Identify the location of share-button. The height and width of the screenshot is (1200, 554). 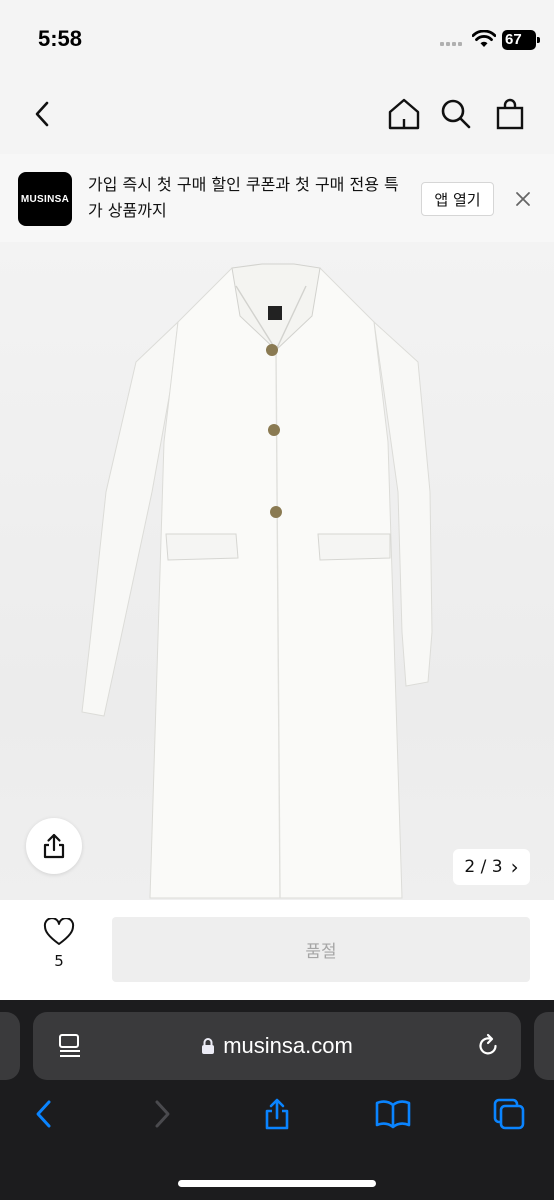
(54, 846).